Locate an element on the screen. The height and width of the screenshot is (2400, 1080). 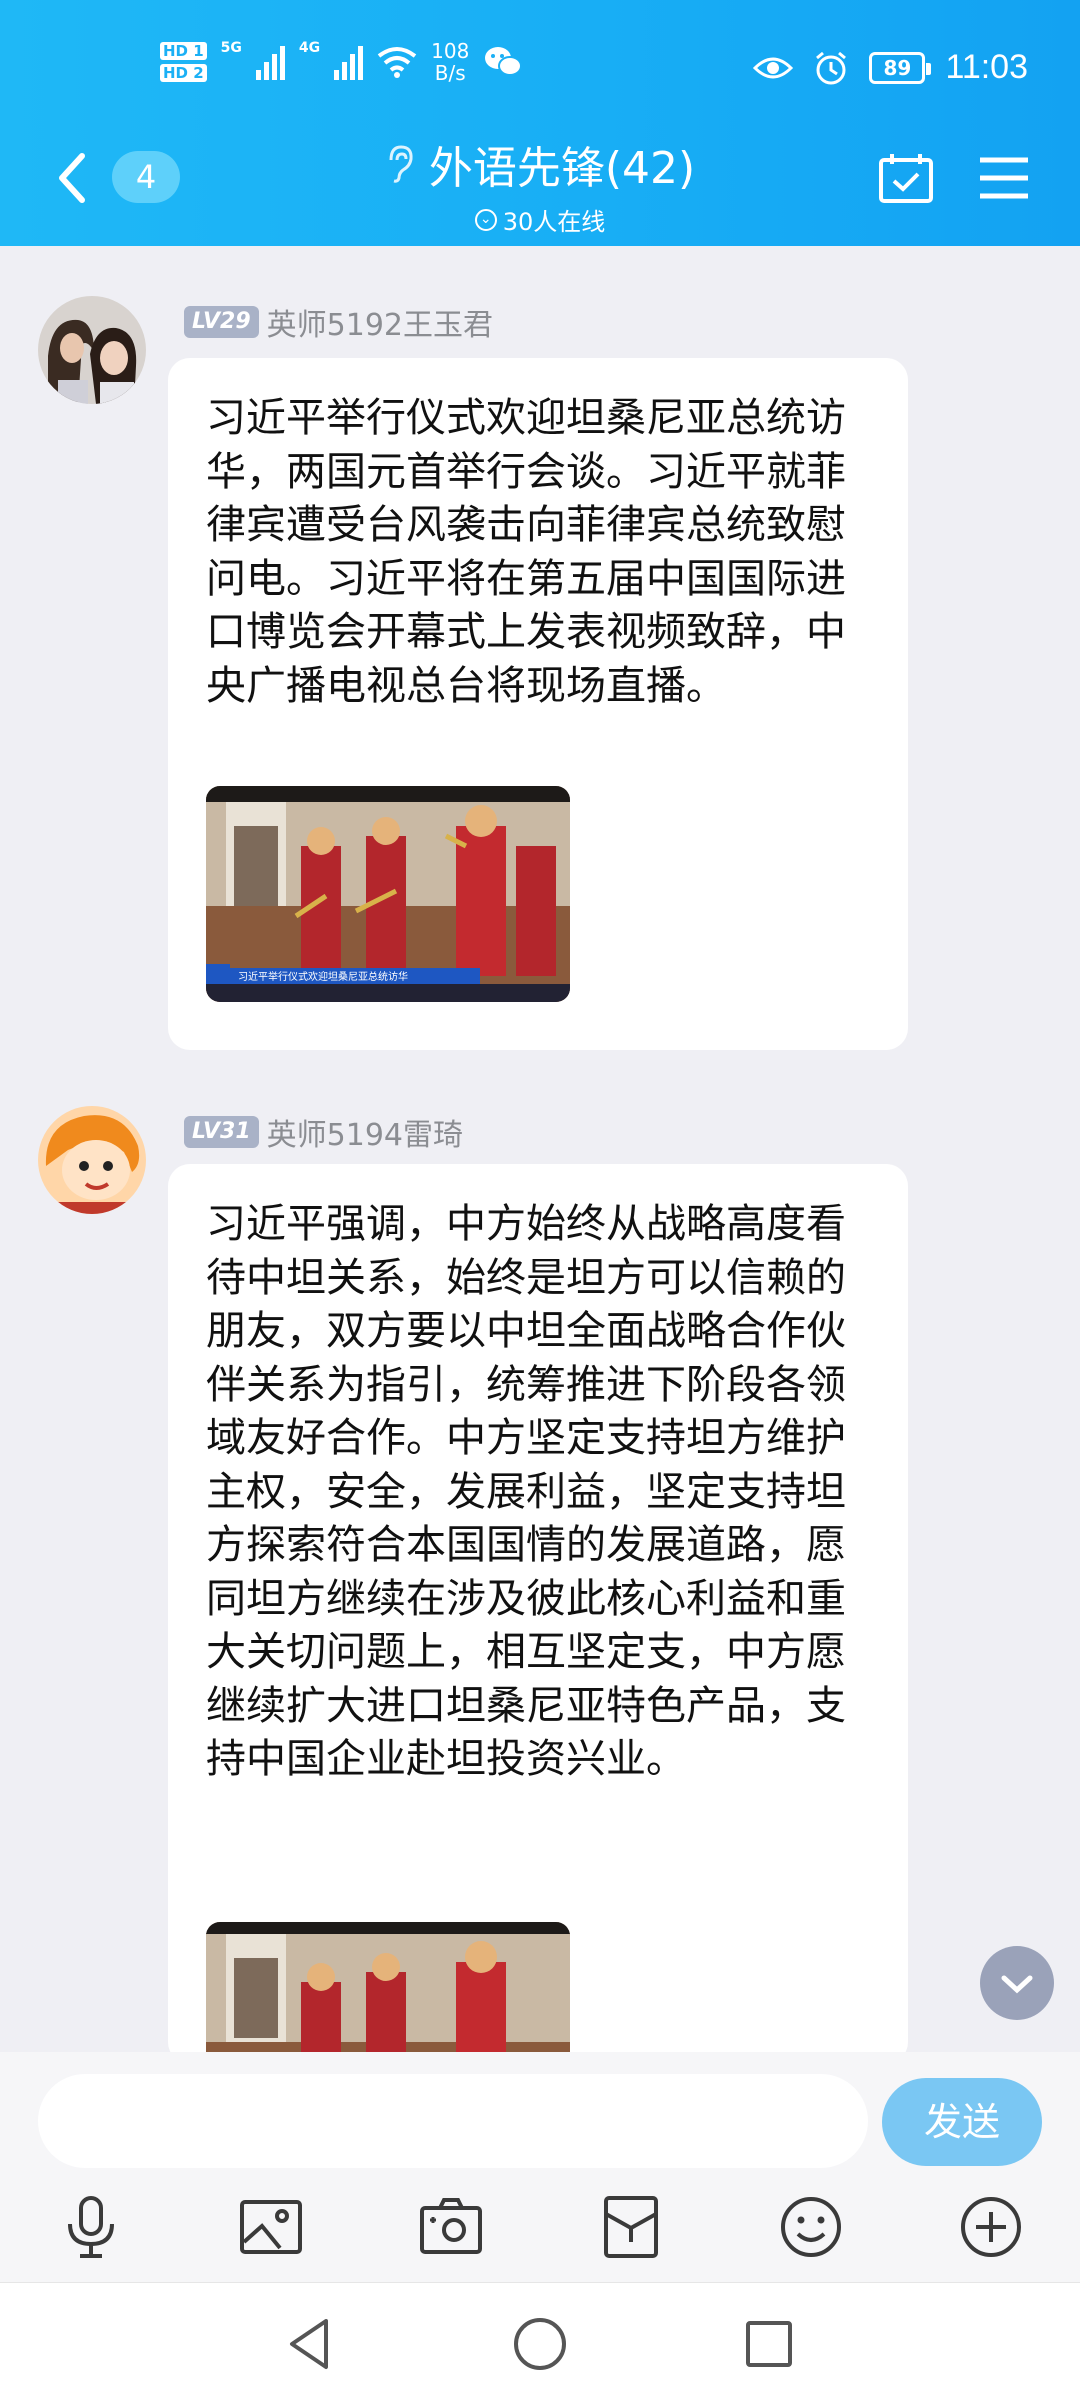
message-input is located at coordinates (453, 2121).